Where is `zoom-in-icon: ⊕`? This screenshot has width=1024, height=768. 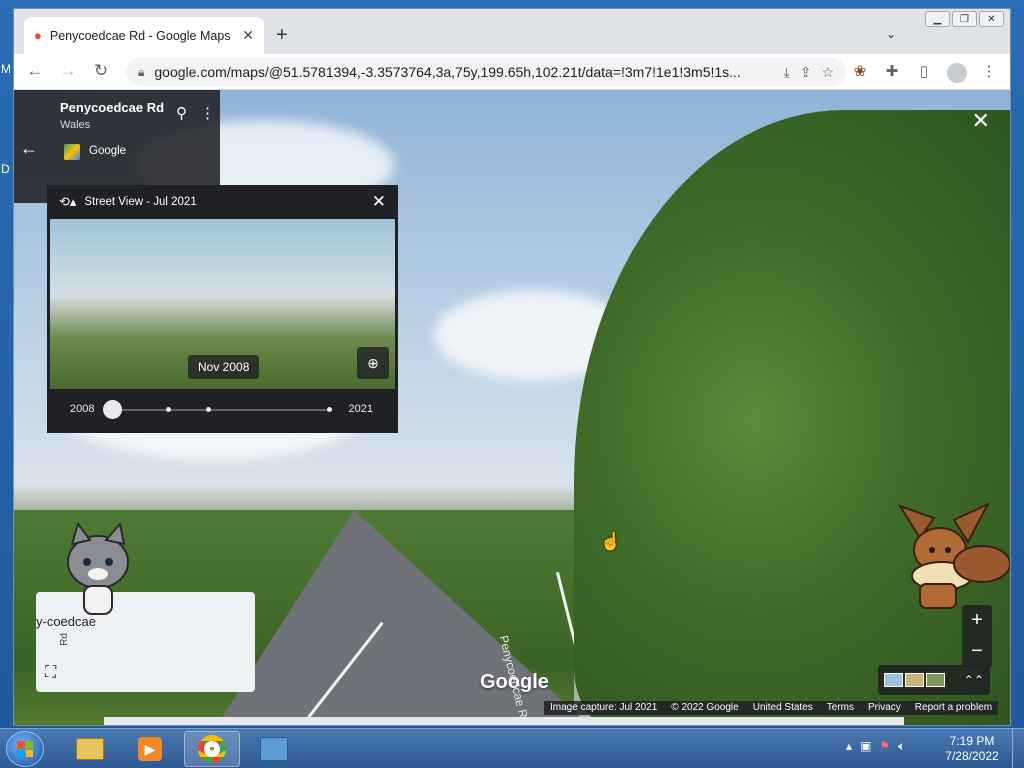 zoom-in-icon: ⊕ is located at coordinates (373, 363).